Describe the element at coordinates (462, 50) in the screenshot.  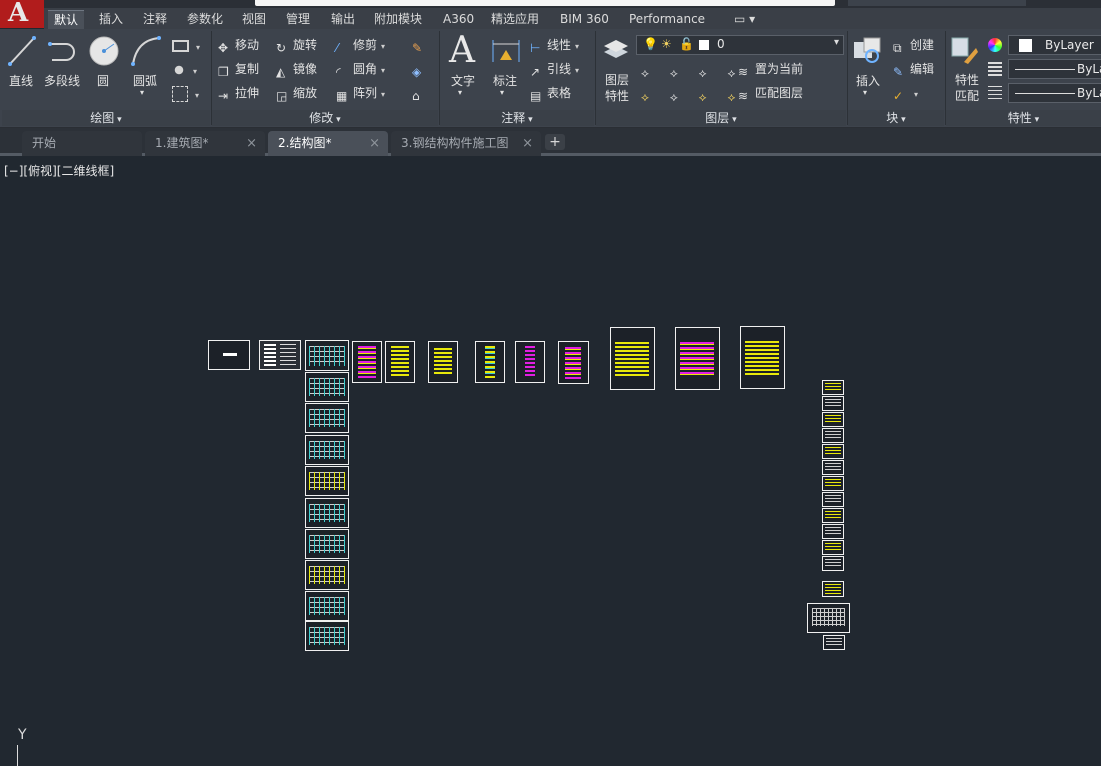
I see `text-icon: A` at that location.